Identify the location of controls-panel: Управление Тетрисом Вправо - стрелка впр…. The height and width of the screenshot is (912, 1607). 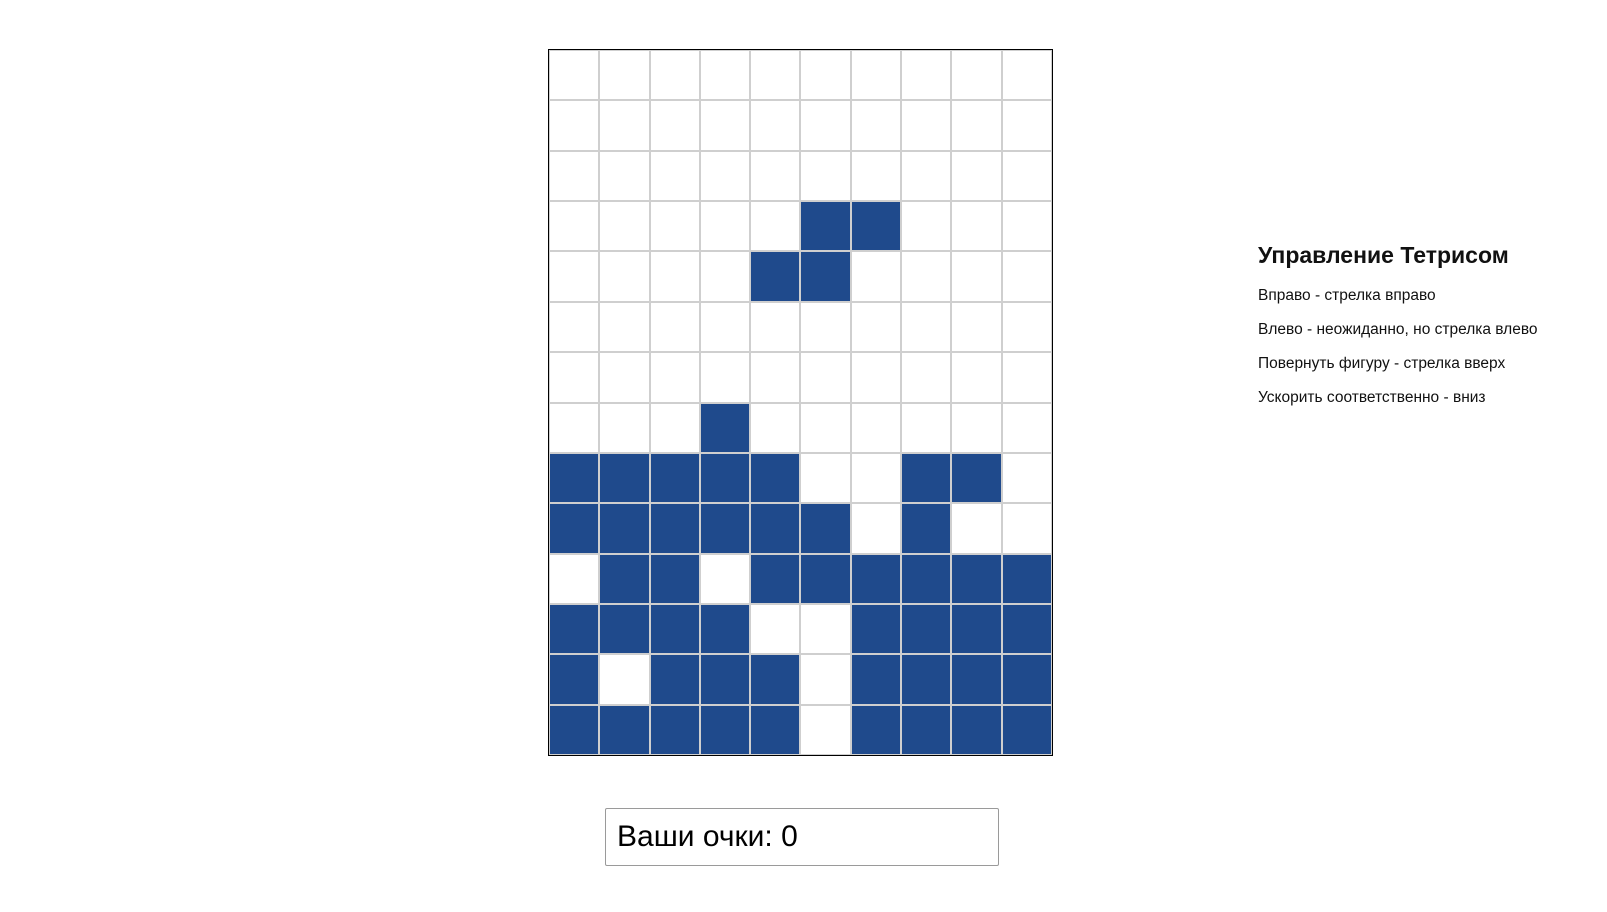
(1428, 330).